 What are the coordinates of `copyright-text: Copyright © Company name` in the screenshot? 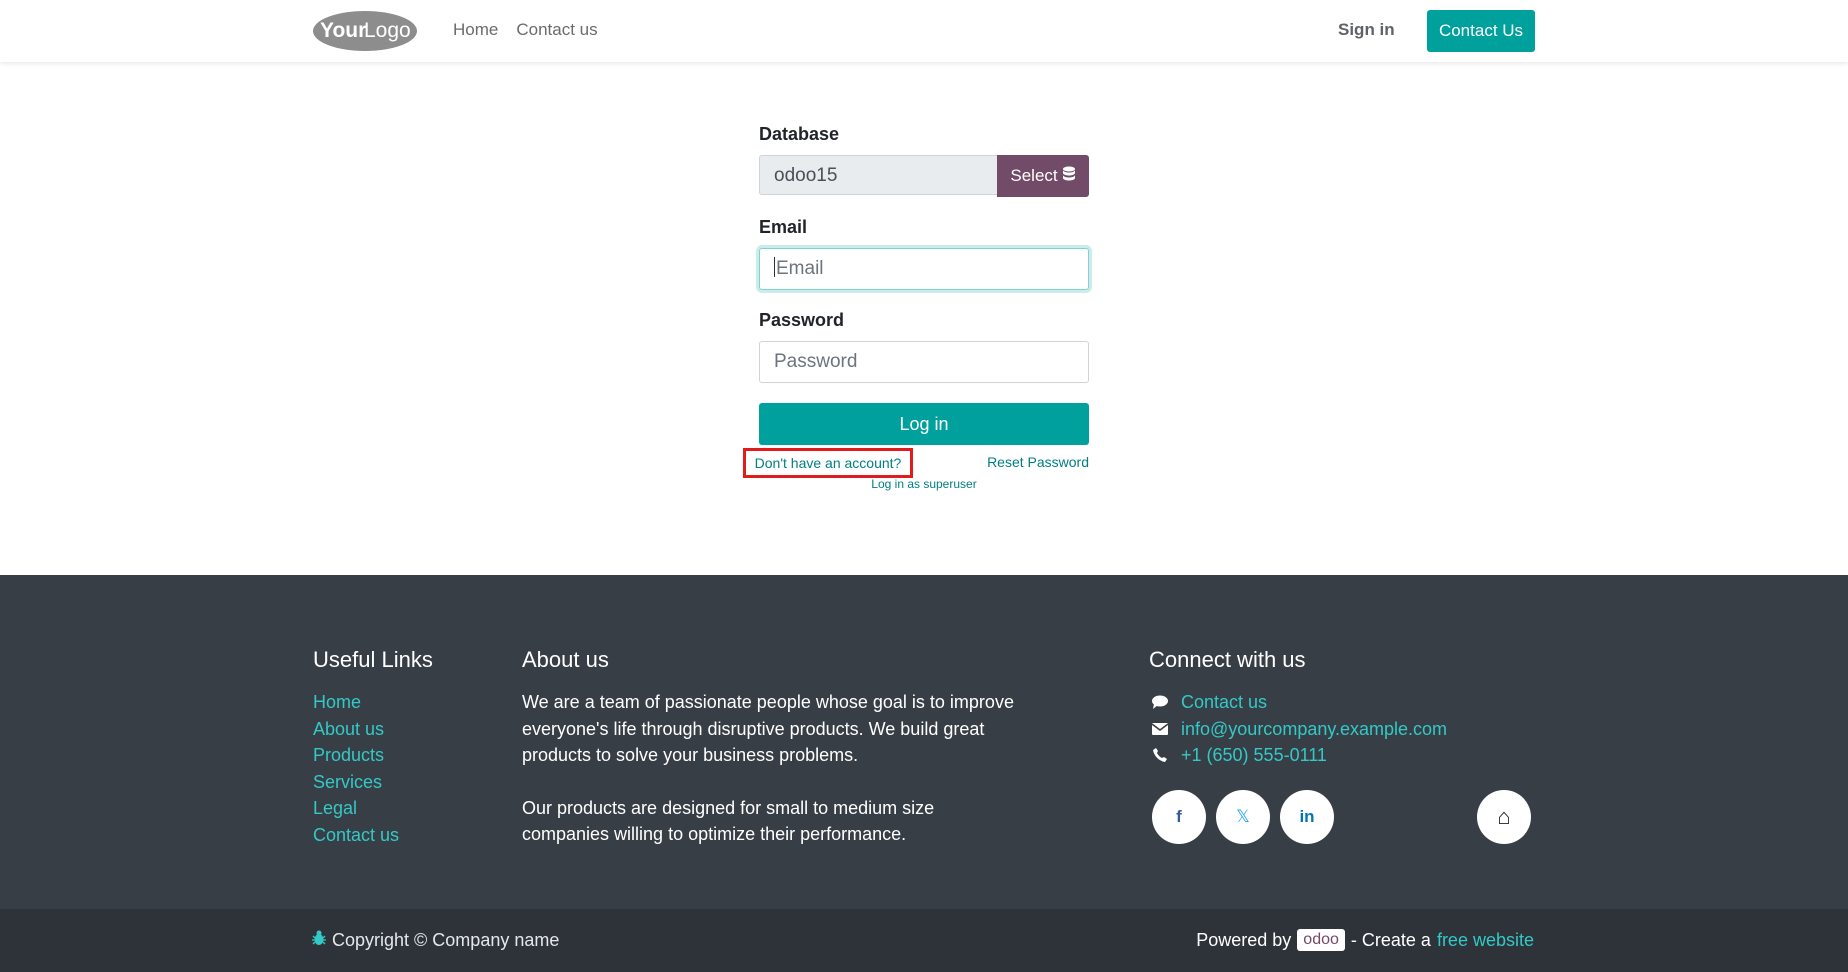 It's located at (446, 940).